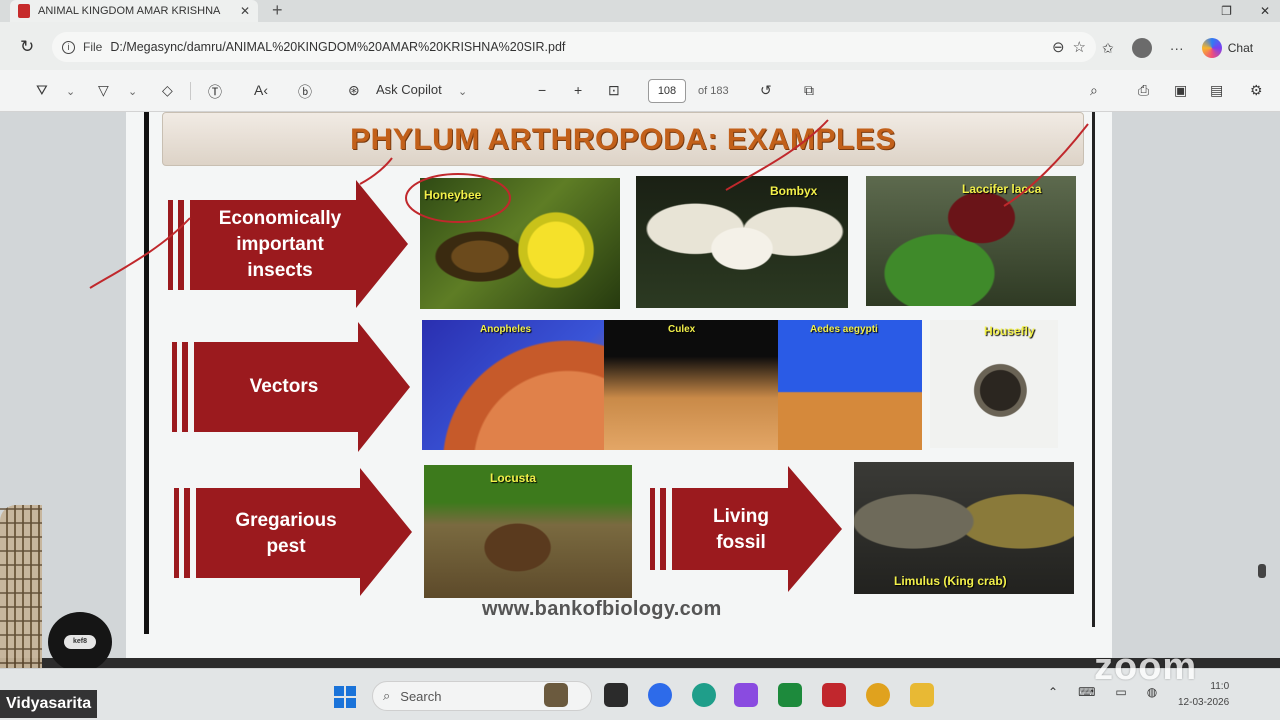 The width and height of the screenshot is (1280, 720). I want to click on slide-border-left, so click(146, 373).